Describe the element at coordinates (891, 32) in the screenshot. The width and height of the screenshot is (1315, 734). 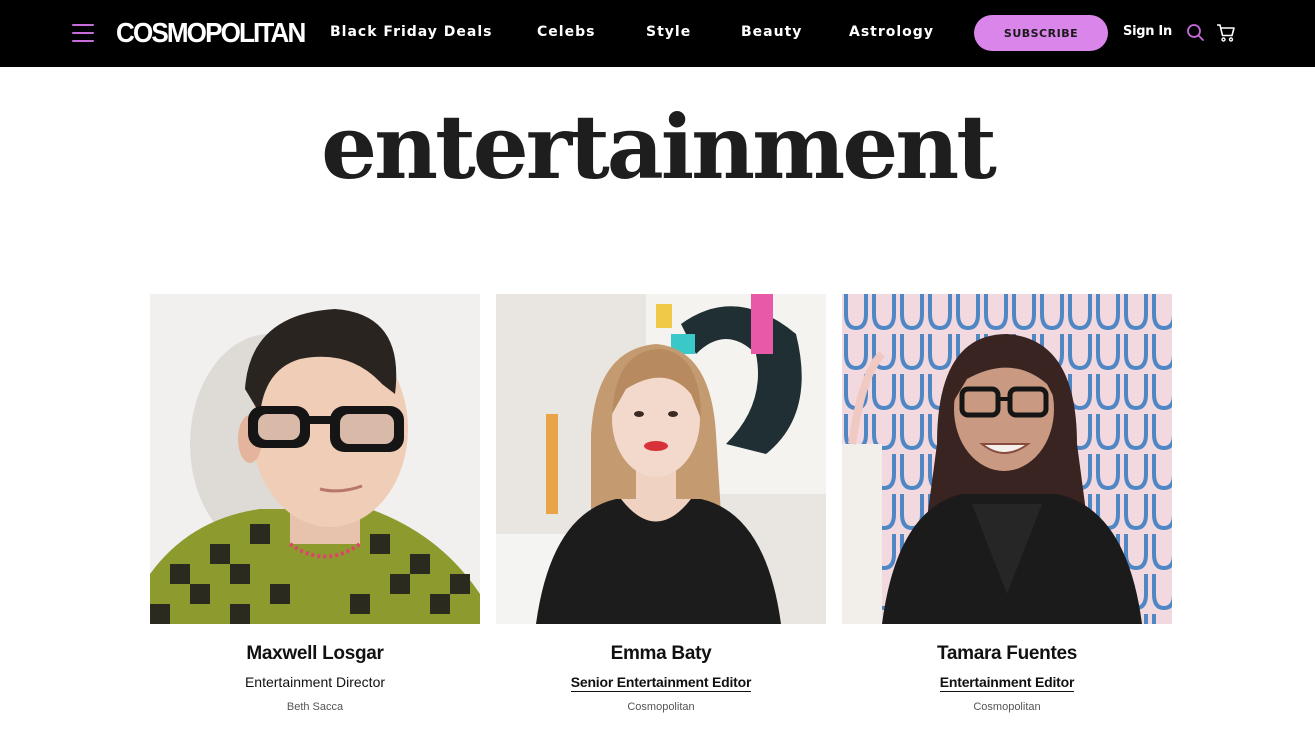
I see `nav-link-astrology: Astrology` at that location.